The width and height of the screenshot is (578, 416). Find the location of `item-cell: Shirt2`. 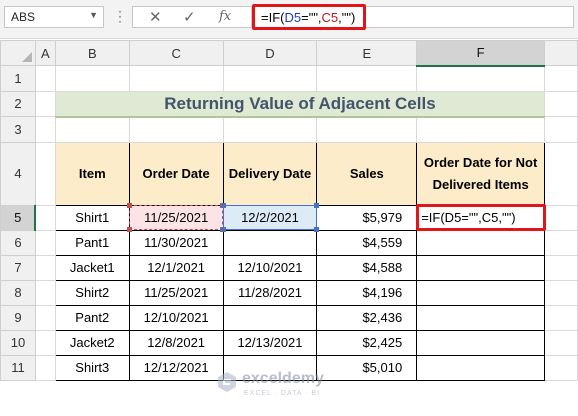

item-cell: Shirt2 is located at coordinates (92, 292).